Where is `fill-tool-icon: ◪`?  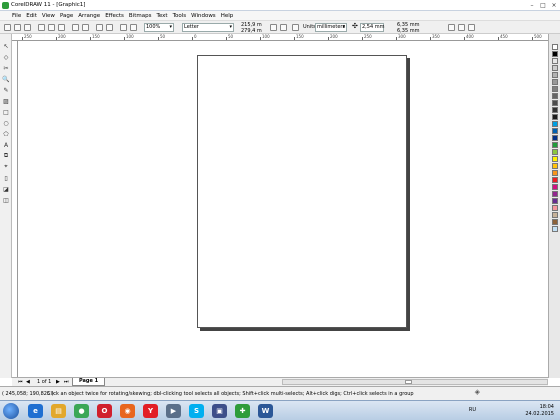
fill-tool-icon: ◪ is located at coordinates (6, 189).